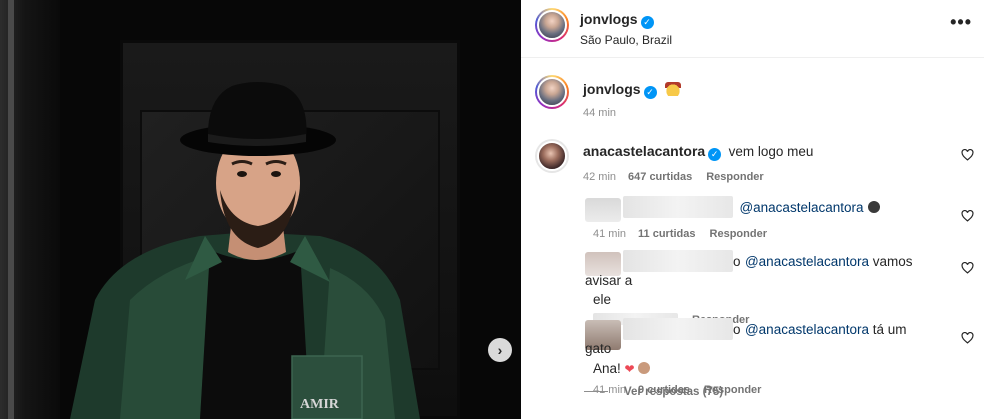 The height and width of the screenshot is (419, 984). Describe the element at coordinates (629, 369) in the screenshot. I see `heart-emoji-icon: ❤` at that location.